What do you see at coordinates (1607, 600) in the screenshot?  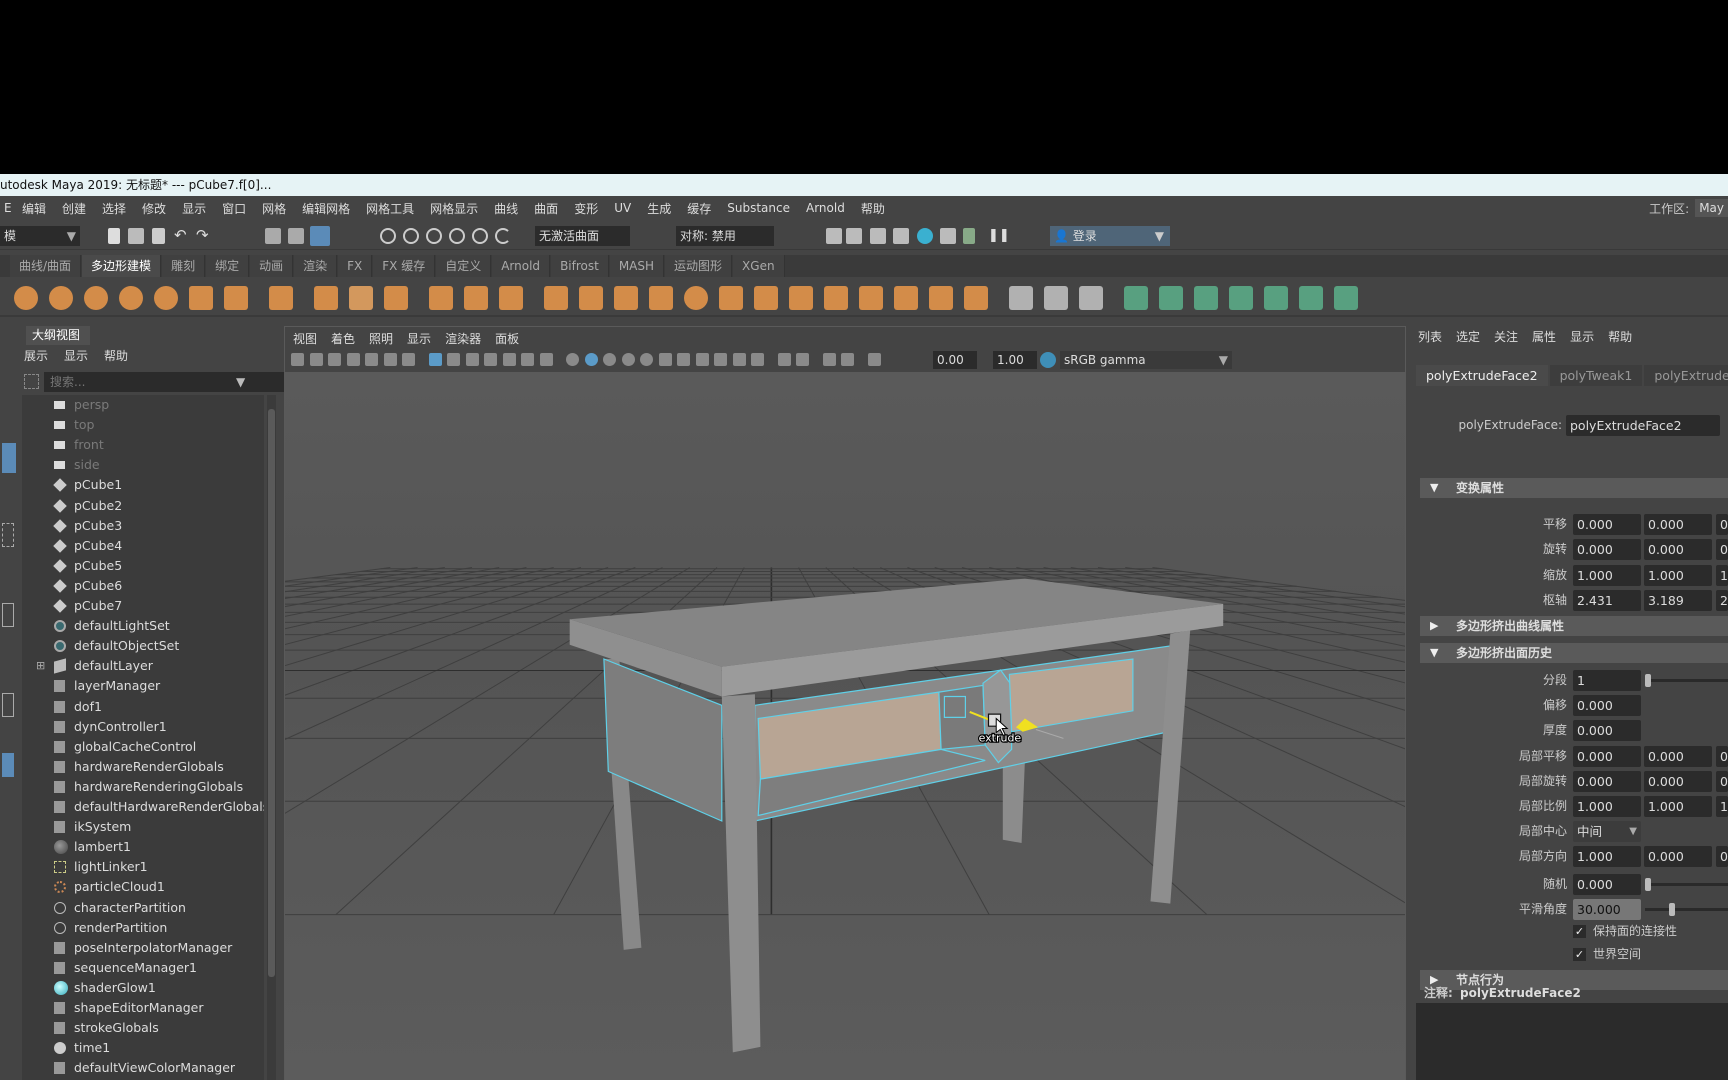 I see `attr-value-field: 2.431` at bounding box center [1607, 600].